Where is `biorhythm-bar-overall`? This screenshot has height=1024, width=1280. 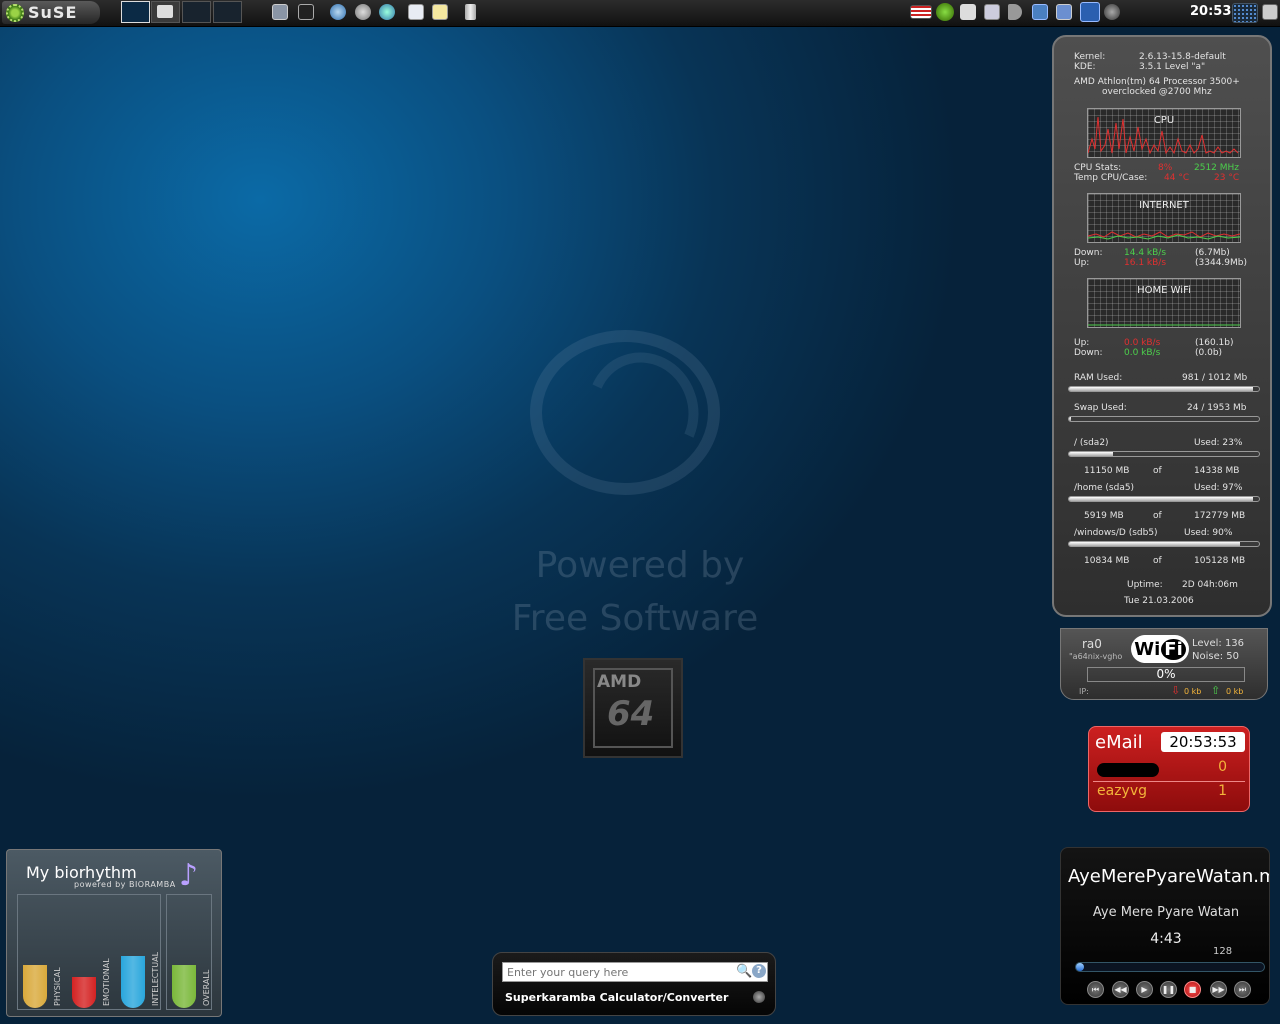
biorhythm-bar-overall is located at coordinates (184, 986).